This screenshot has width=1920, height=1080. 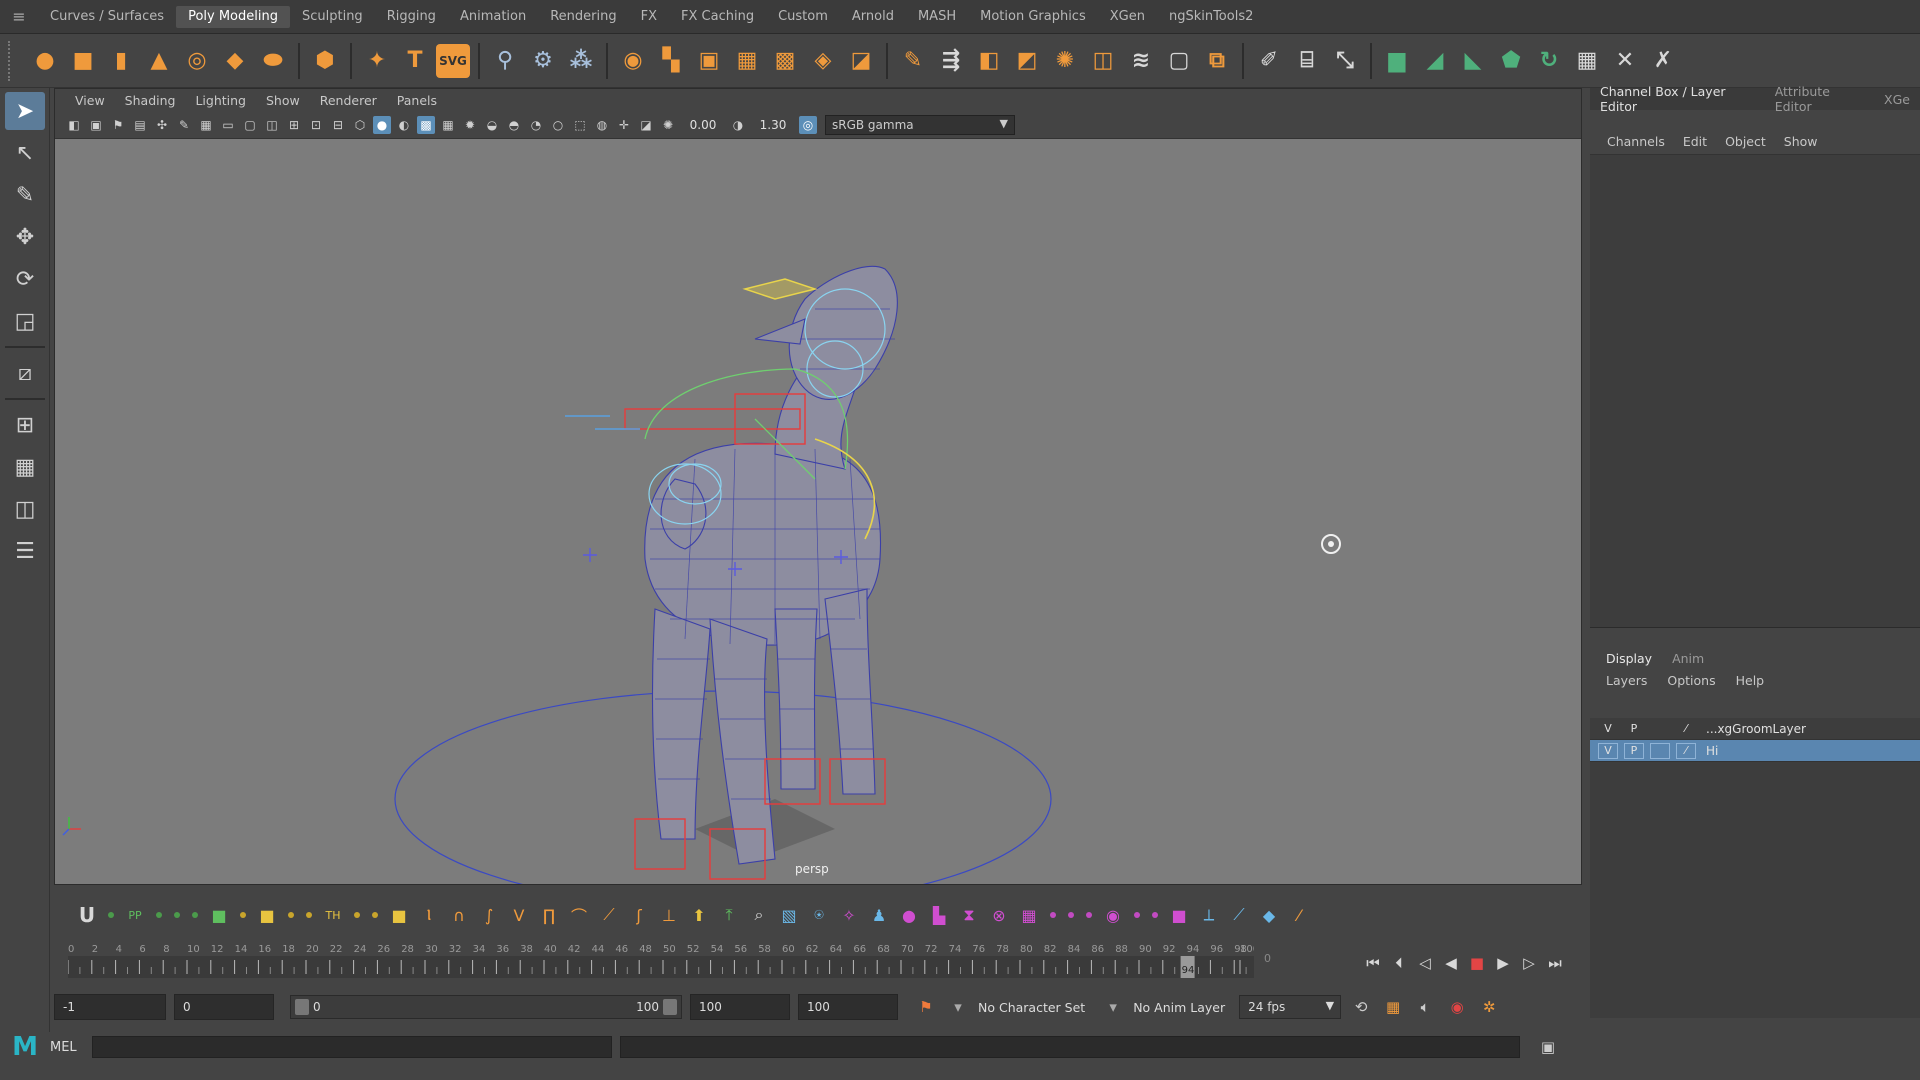 What do you see at coordinates (1801, 141) in the screenshot?
I see `menu-show: Show` at bounding box center [1801, 141].